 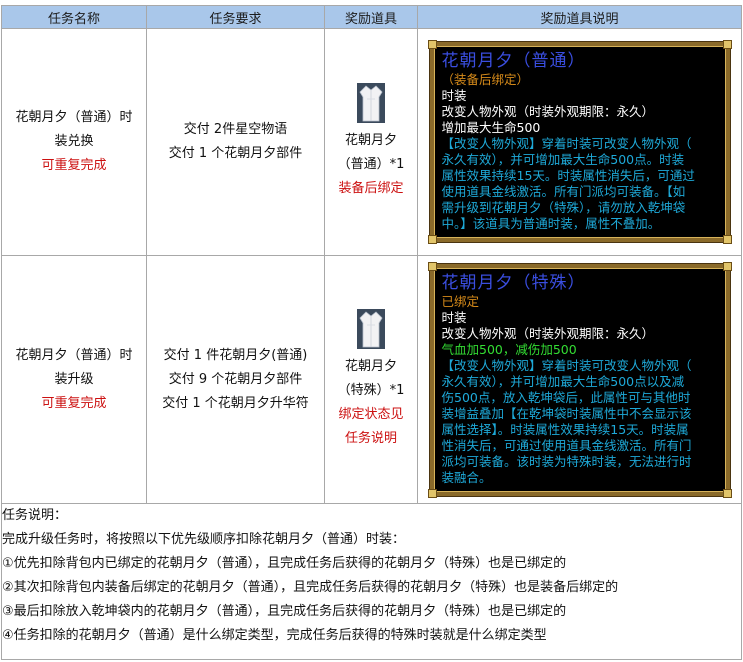 What do you see at coordinates (563, 159) in the screenshot?
I see `tooltip-desc-line: 永久有效），并可增加最大生命500点。时装` at bounding box center [563, 159].